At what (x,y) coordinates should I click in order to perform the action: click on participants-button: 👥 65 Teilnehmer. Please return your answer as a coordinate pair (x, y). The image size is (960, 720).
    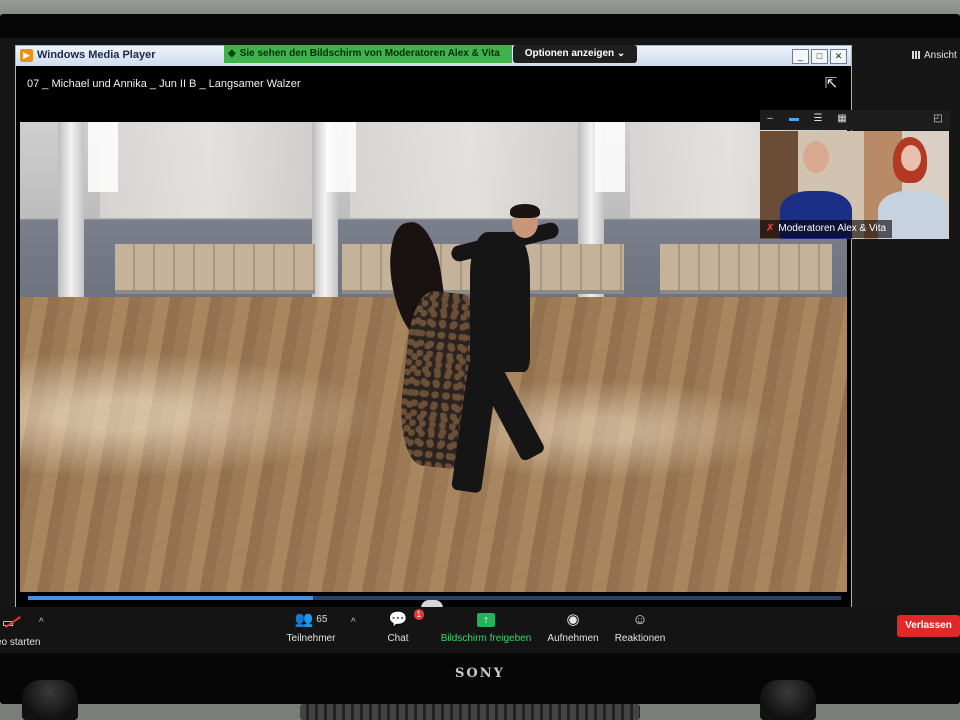
    Looking at the image, I should click on (311, 630).